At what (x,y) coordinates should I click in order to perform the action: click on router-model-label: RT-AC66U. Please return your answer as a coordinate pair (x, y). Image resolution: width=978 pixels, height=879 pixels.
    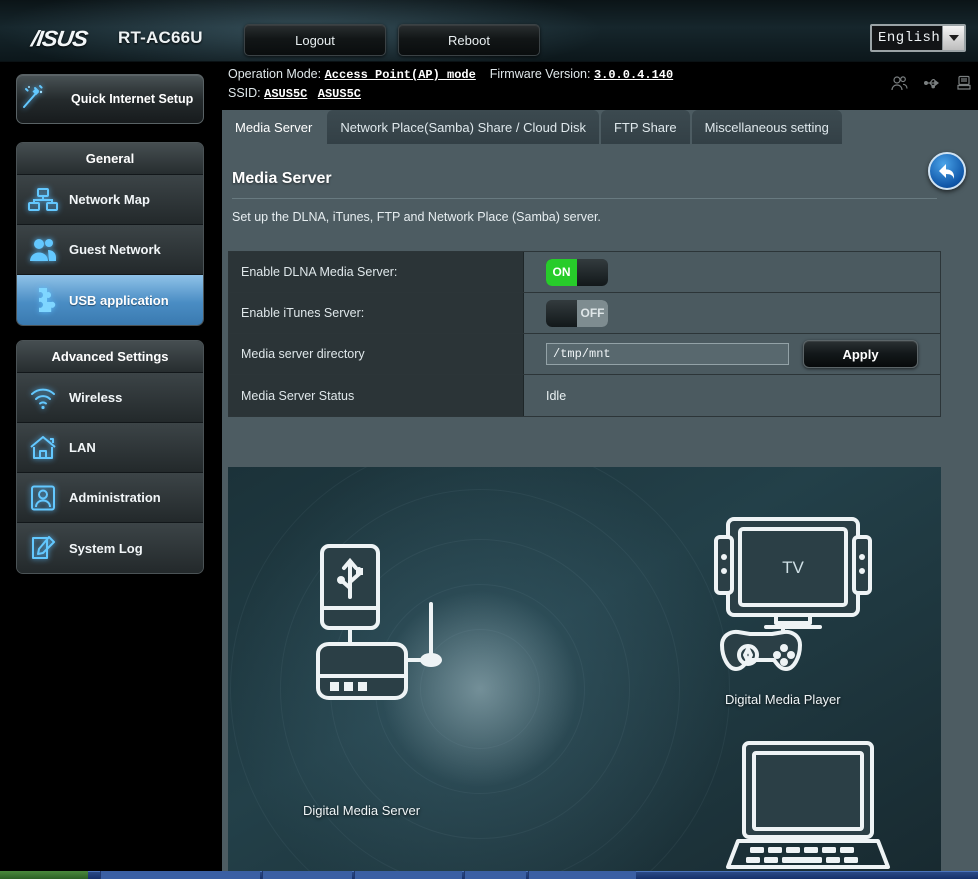
    Looking at the image, I should click on (160, 37).